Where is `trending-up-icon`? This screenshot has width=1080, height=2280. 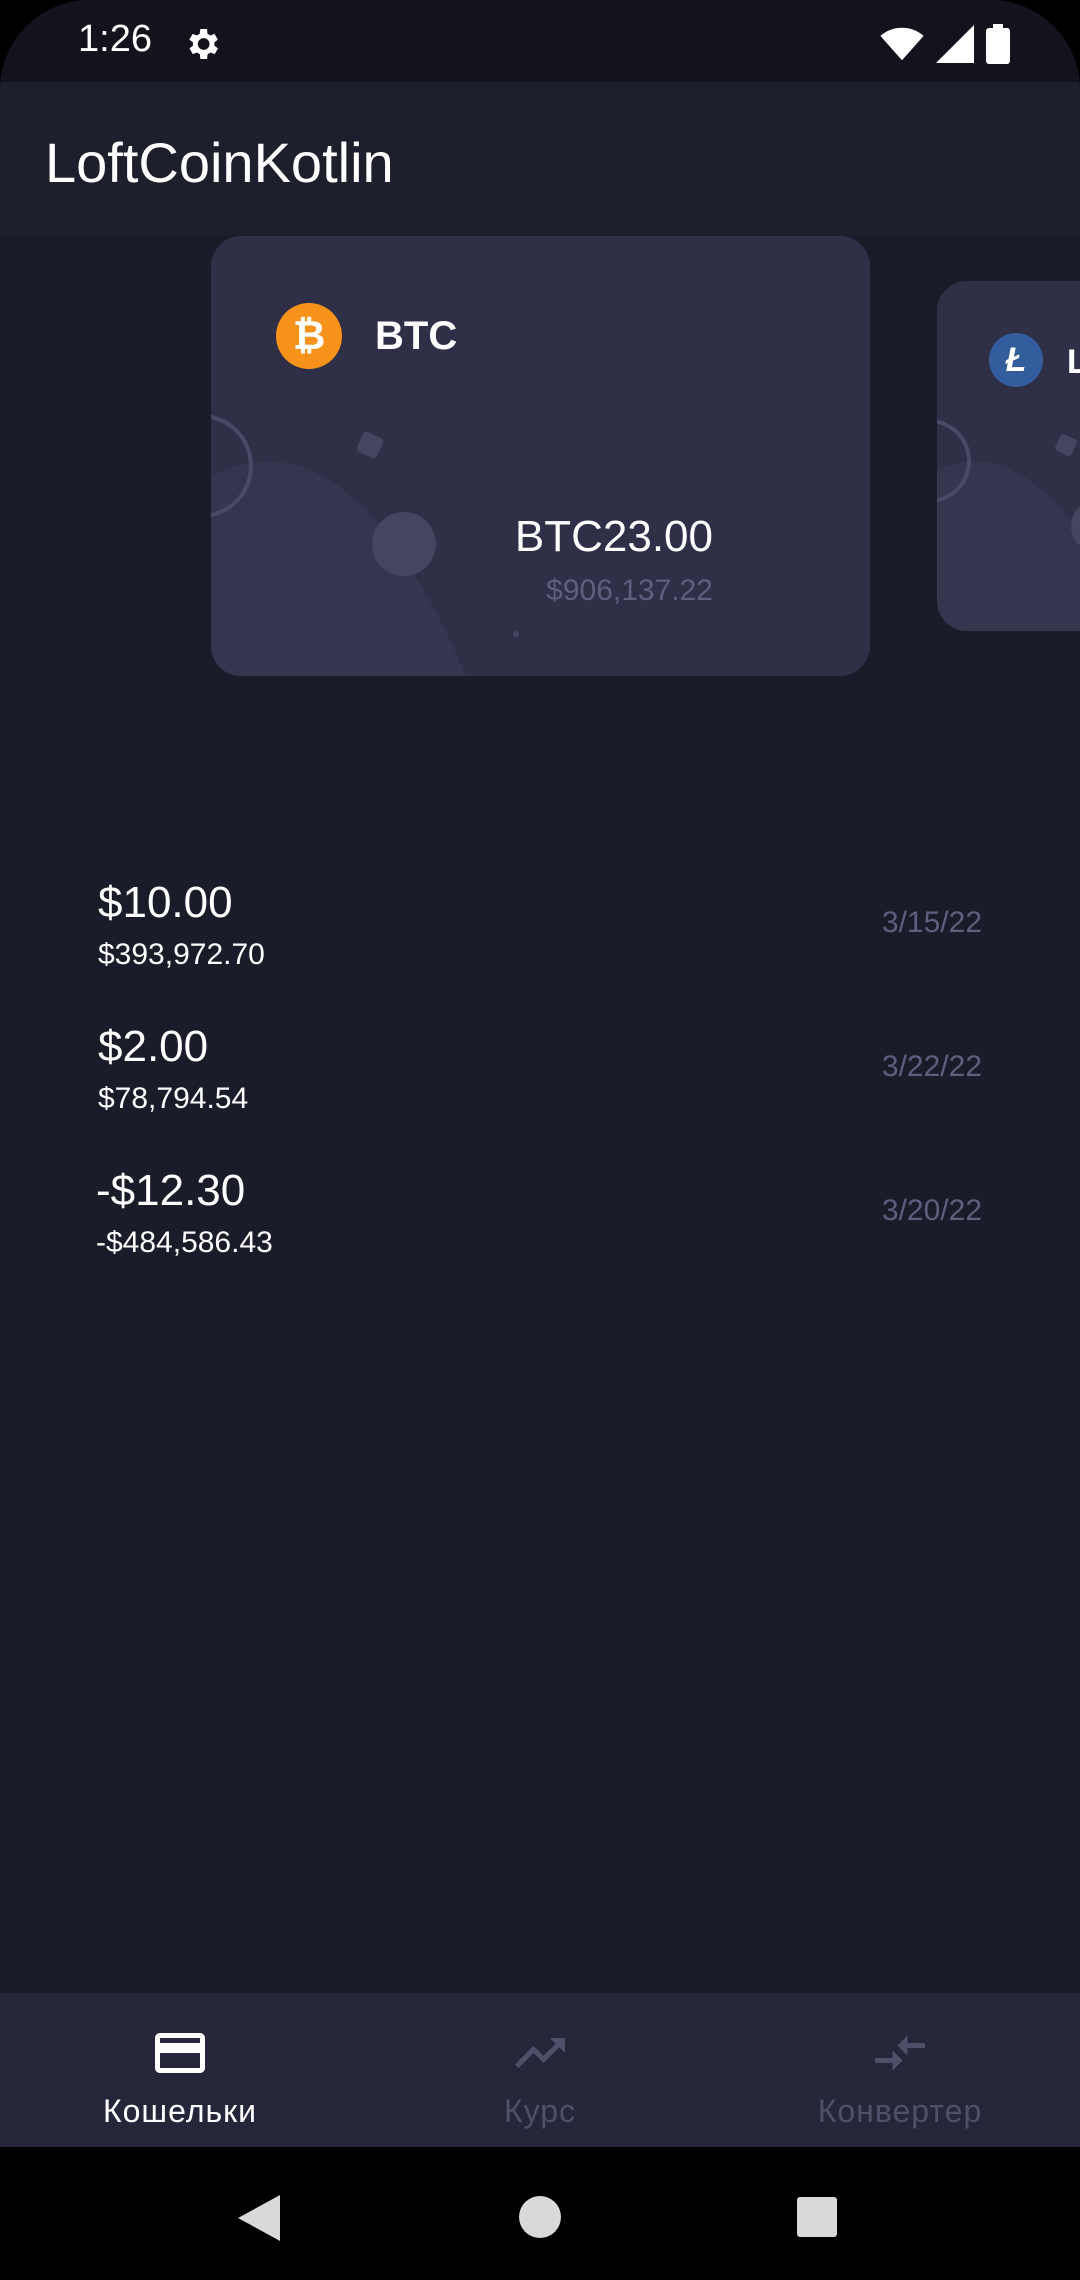 trending-up-icon is located at coordinates (540, 2053).